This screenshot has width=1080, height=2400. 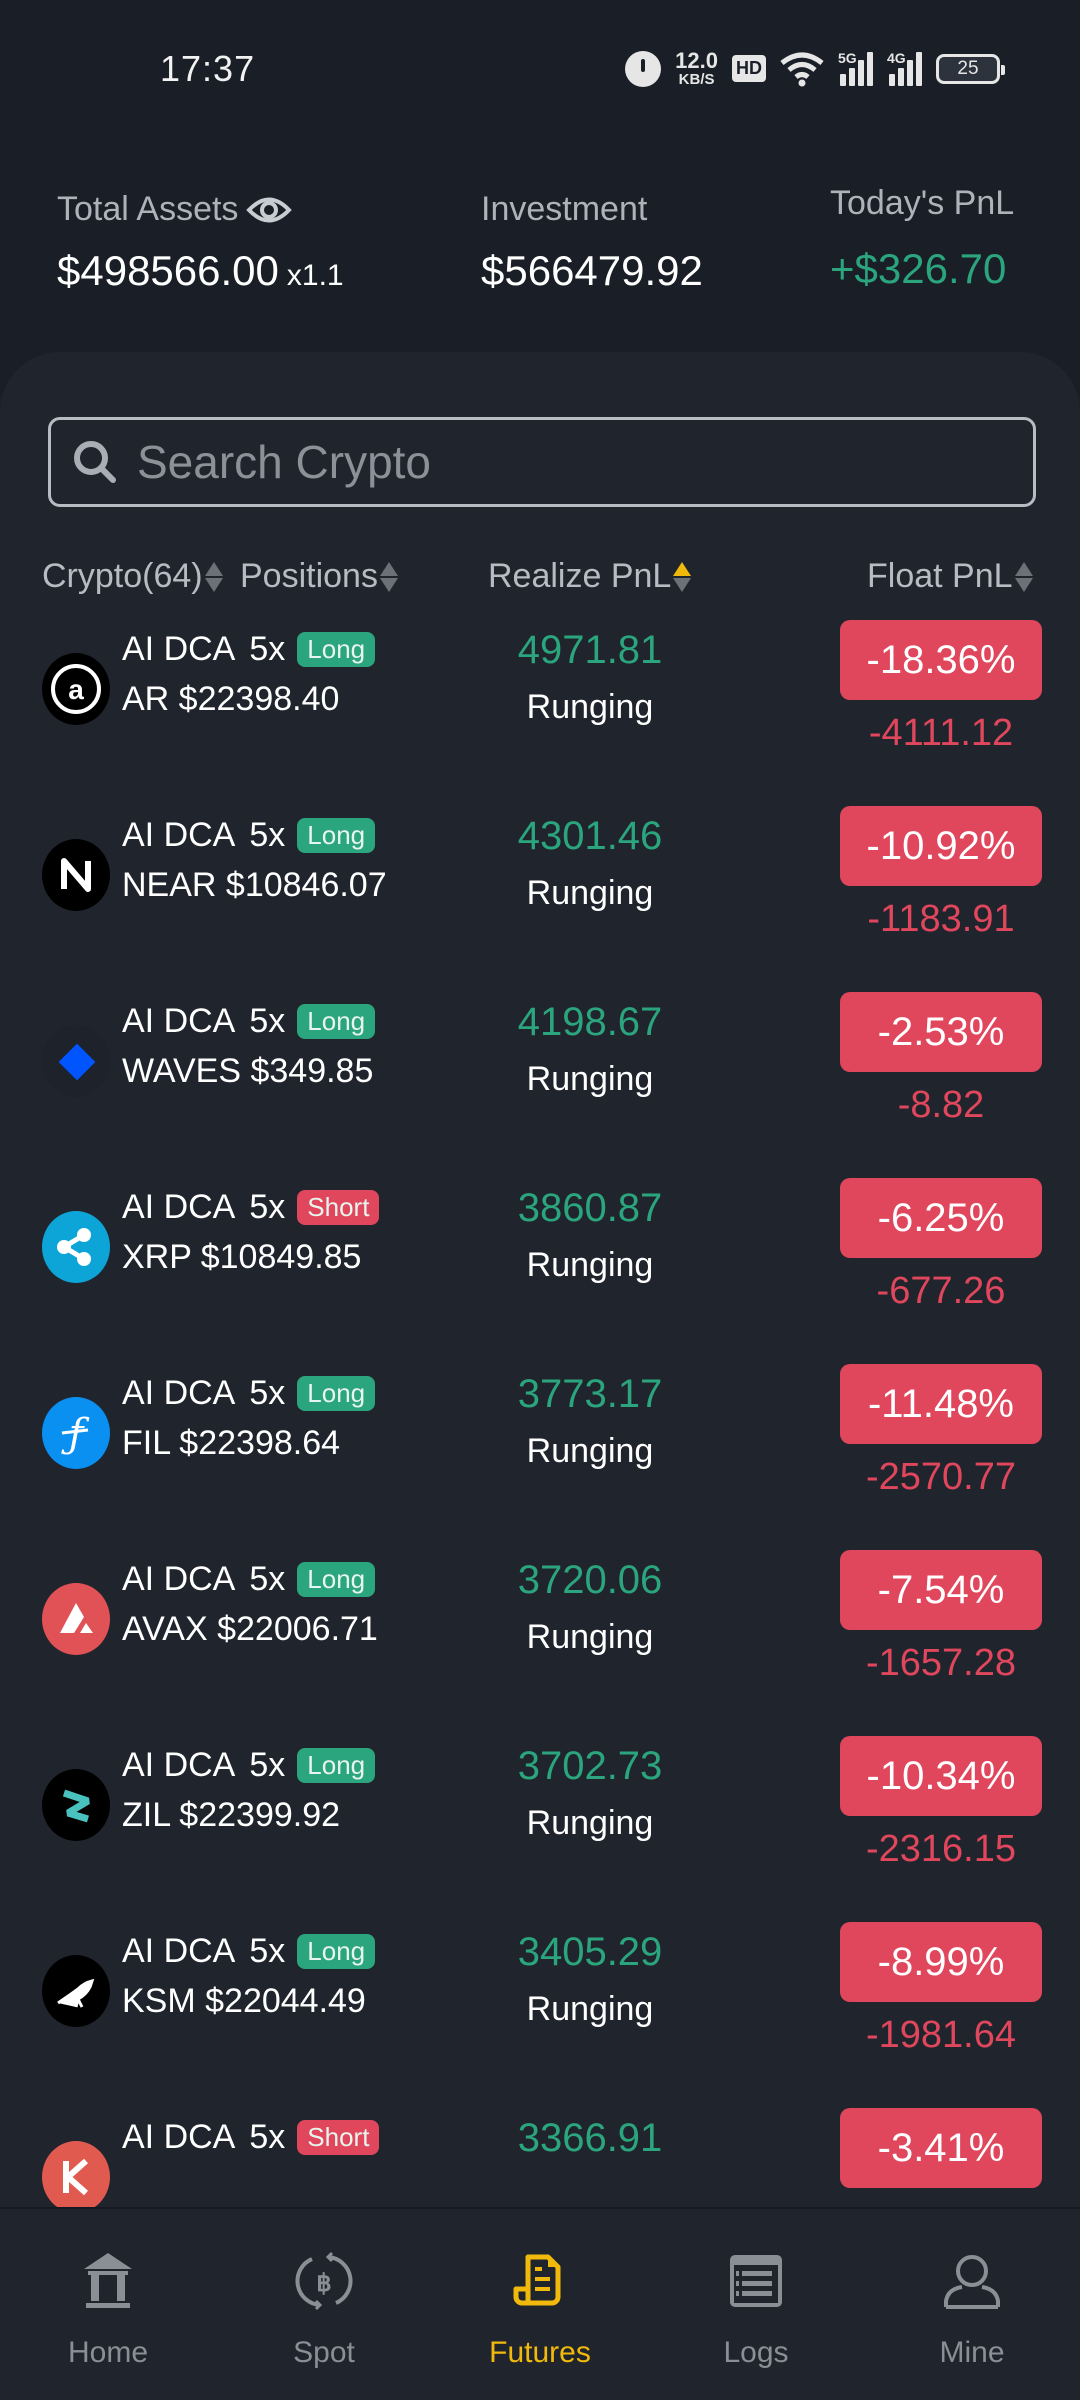 I want to click on search-input, so click(x=567, y=462).